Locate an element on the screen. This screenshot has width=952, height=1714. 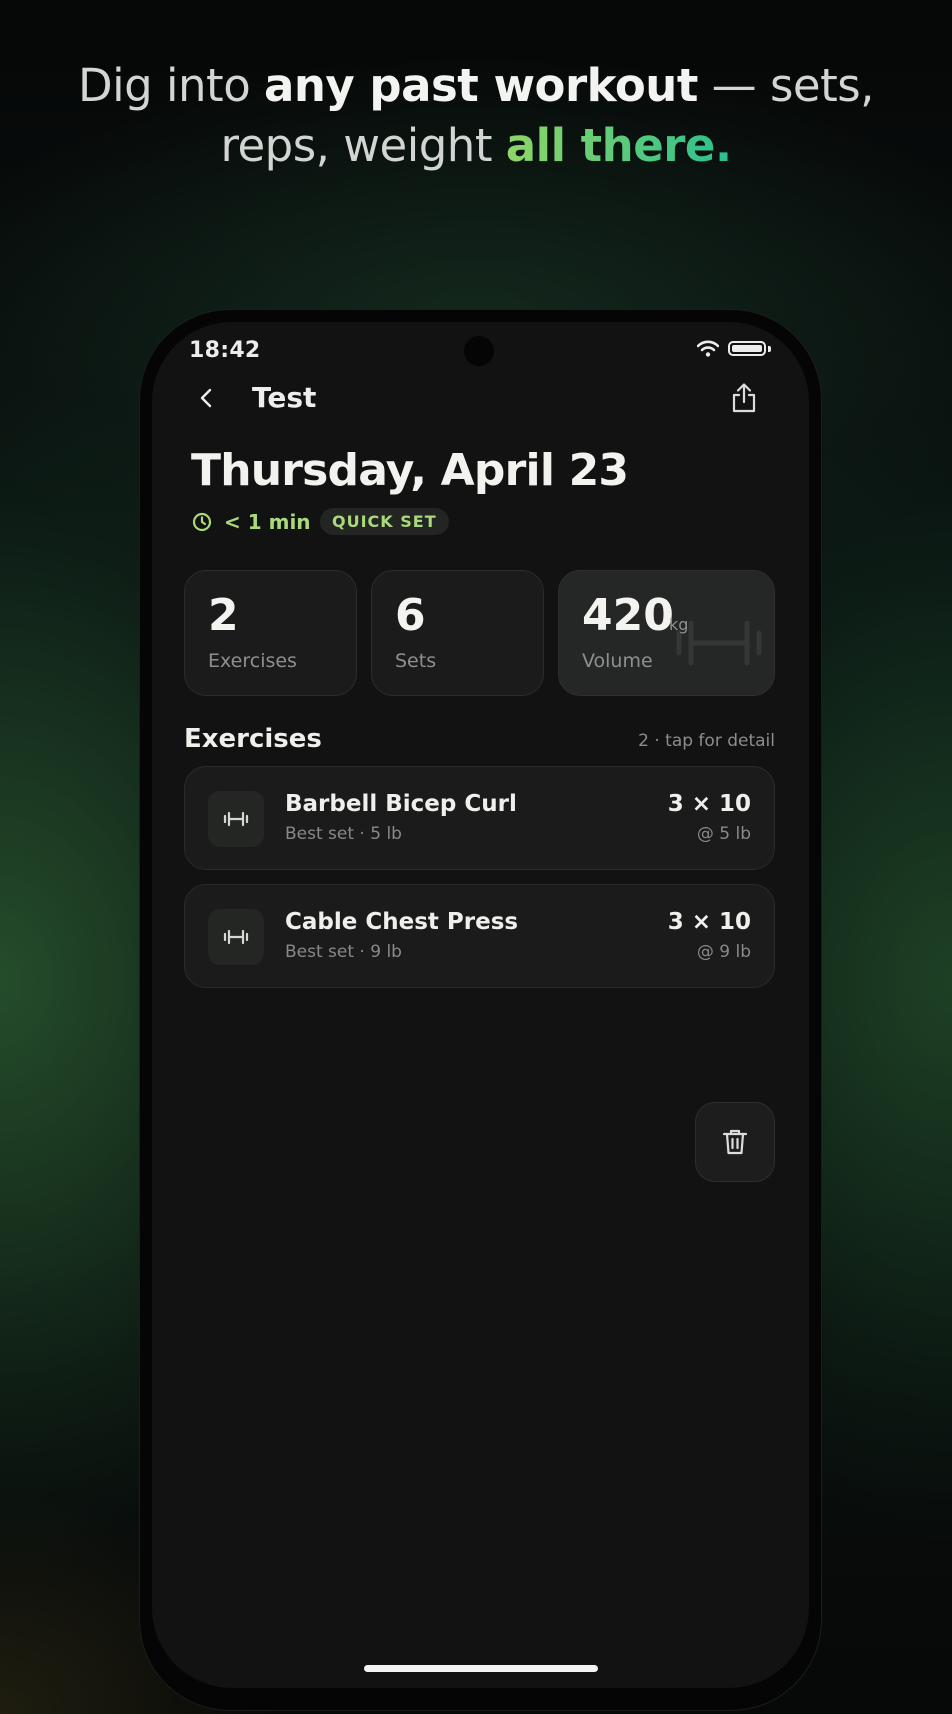
wifi-icon is located at coordinates (708, 348).